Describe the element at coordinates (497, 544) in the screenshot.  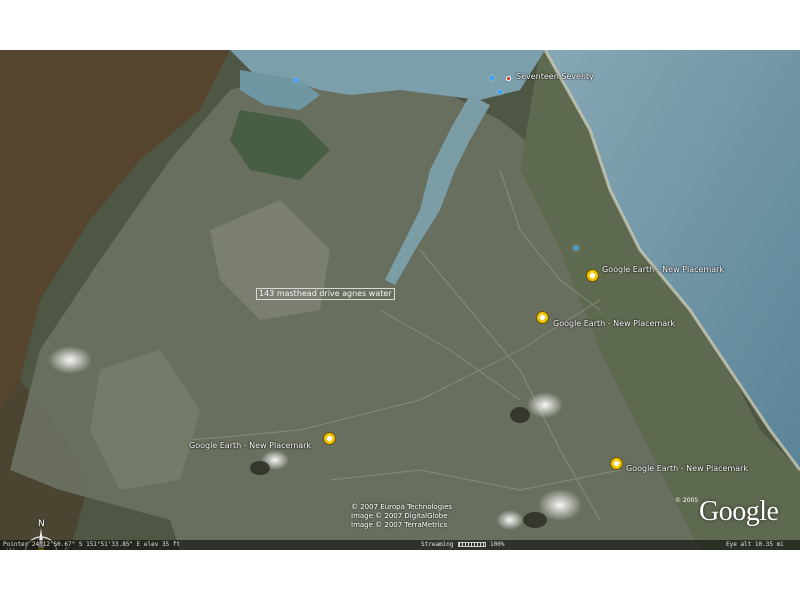
I see `streaming-percent: 100%` at that location.